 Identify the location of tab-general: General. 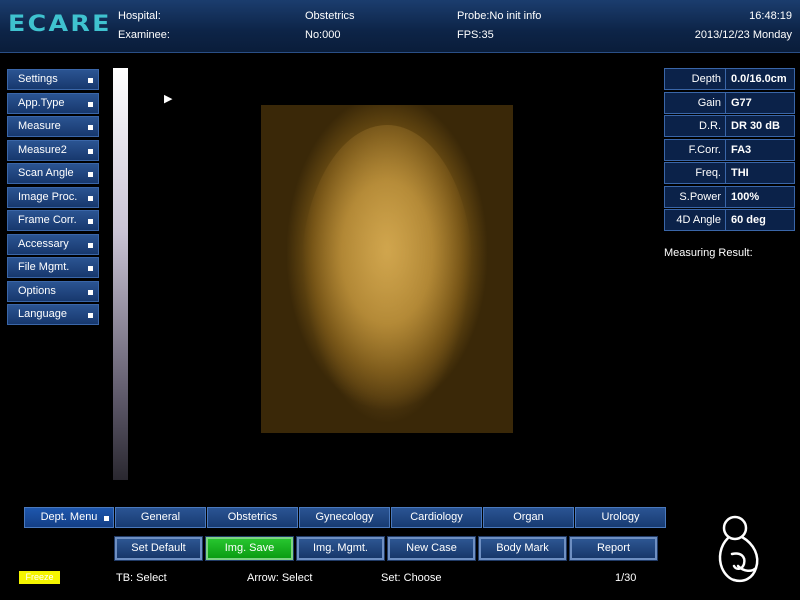
(160, 517).